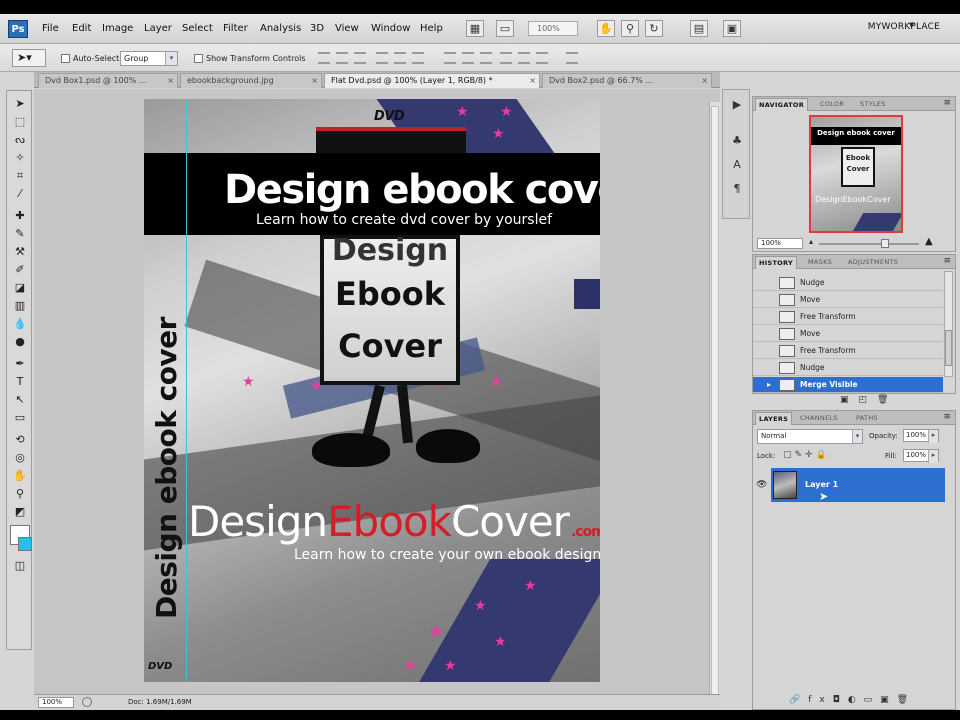 The image size is (960, 720). What do you see at coordinates (20, 140) in the screenshot?
I see `lasso-tool-icon: ᔓ` at bounding box center [20, 140].